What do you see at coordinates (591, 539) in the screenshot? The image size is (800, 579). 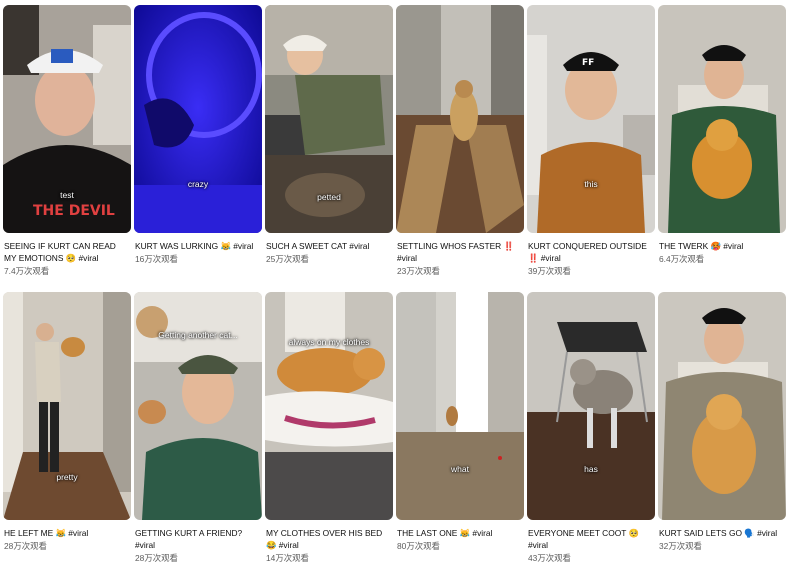 I see `video-title: EVERYONE MEET COOT 🥺 #viral` at bounding box center [591, 539].